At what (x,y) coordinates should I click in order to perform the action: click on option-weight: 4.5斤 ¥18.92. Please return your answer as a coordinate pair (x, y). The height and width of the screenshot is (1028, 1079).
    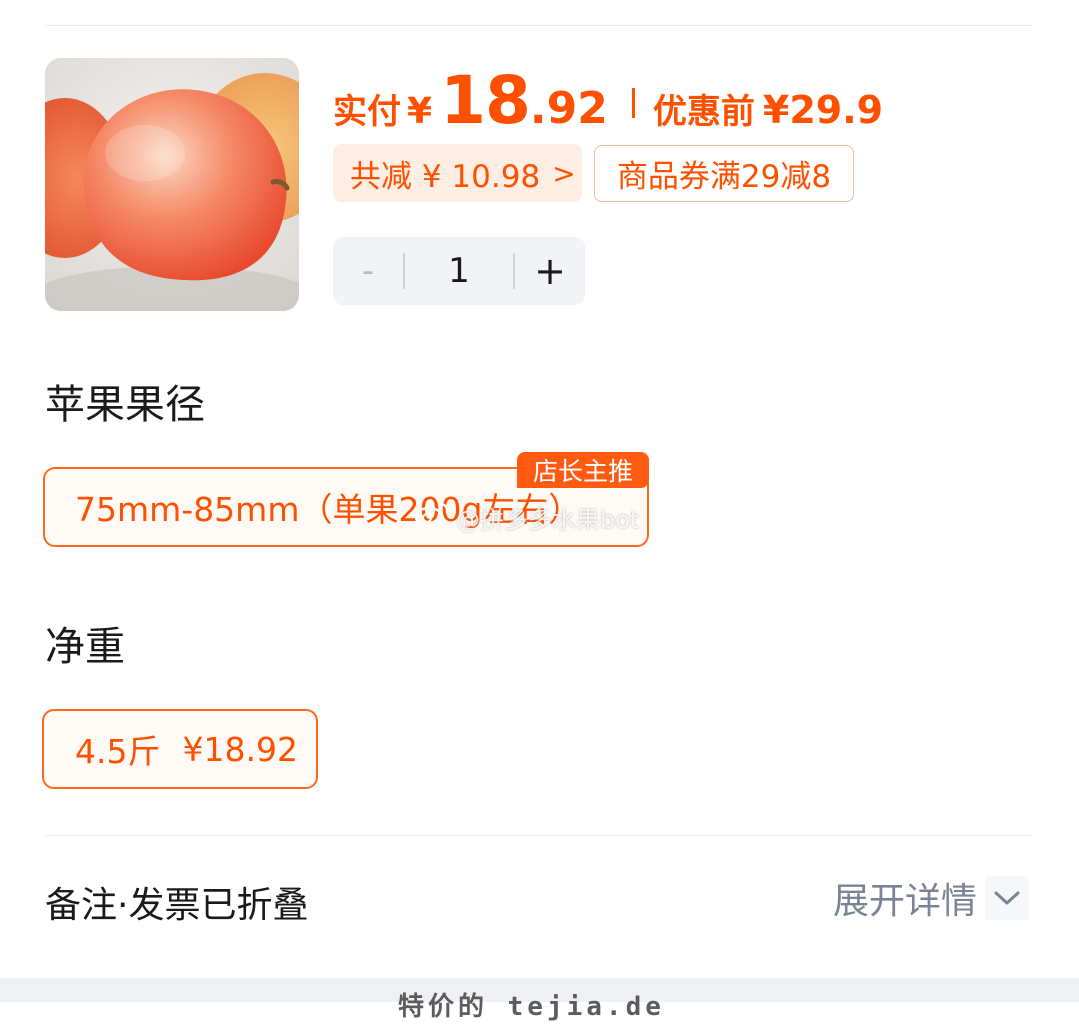
    Looking at the image, I should click on (180, 749).